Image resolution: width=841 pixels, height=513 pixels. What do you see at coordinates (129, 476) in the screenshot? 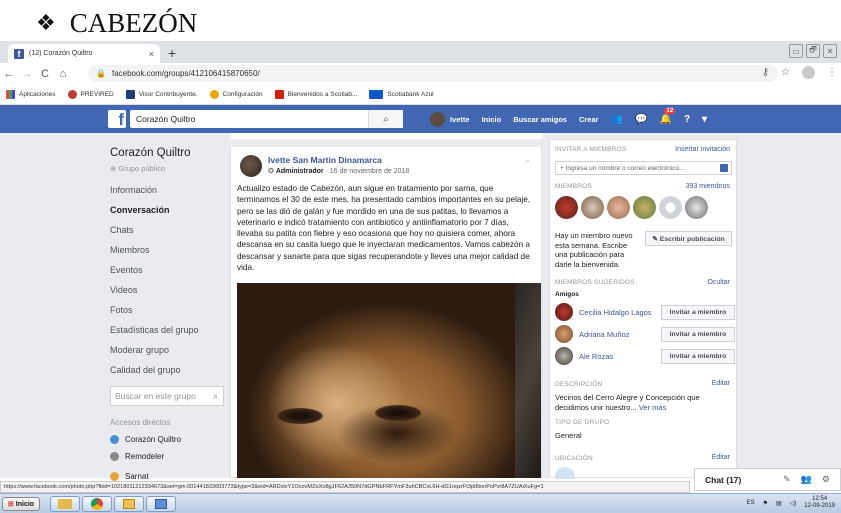
I see `shortcut-sarnat: Sarnat` at bounding box center [129, 476].